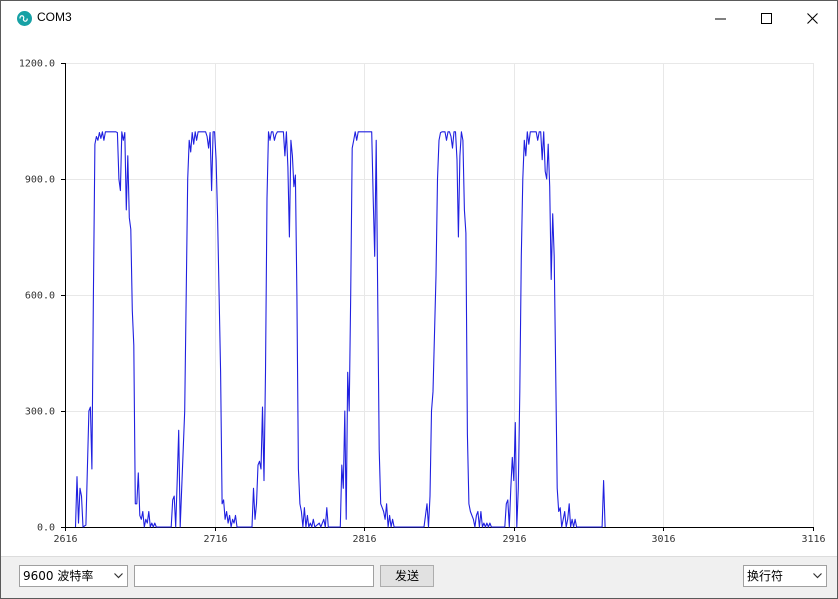 Image resolution: width=838 pixels, height=599 pixels. Describe the element at coordinates (663, 539) in the screenshot. I see `x-tick-label: 3016` at that location.